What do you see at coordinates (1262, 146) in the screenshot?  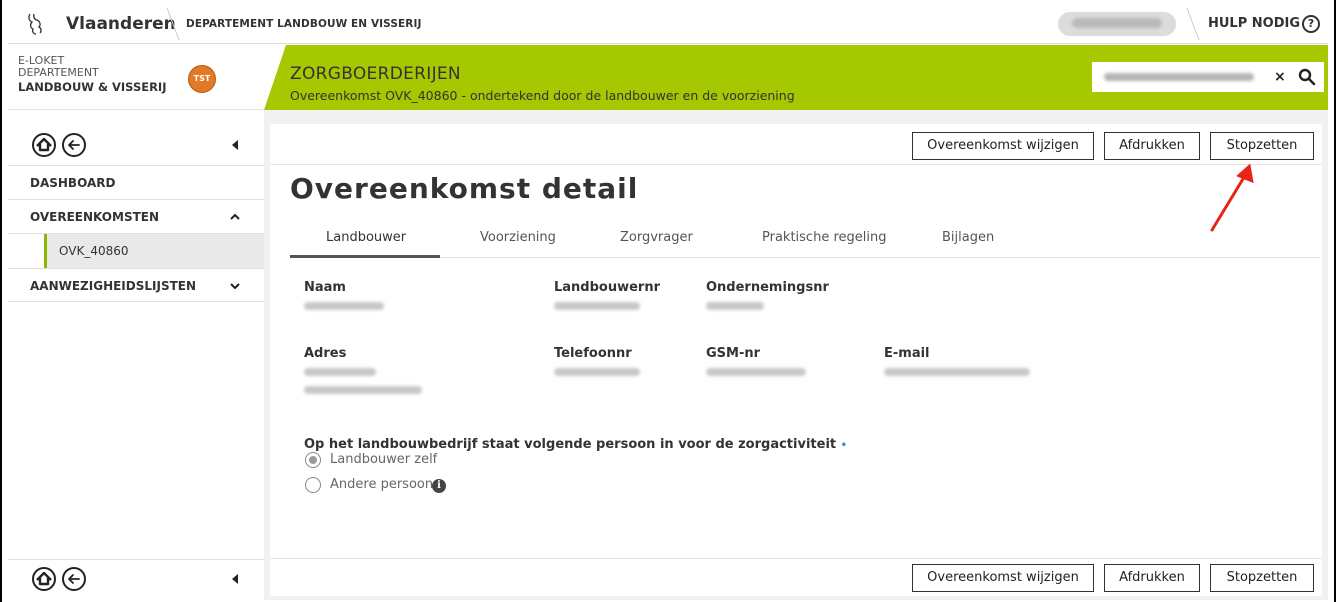 I see `stop-button: Stopzetten` at bounding box center [1262, 146].